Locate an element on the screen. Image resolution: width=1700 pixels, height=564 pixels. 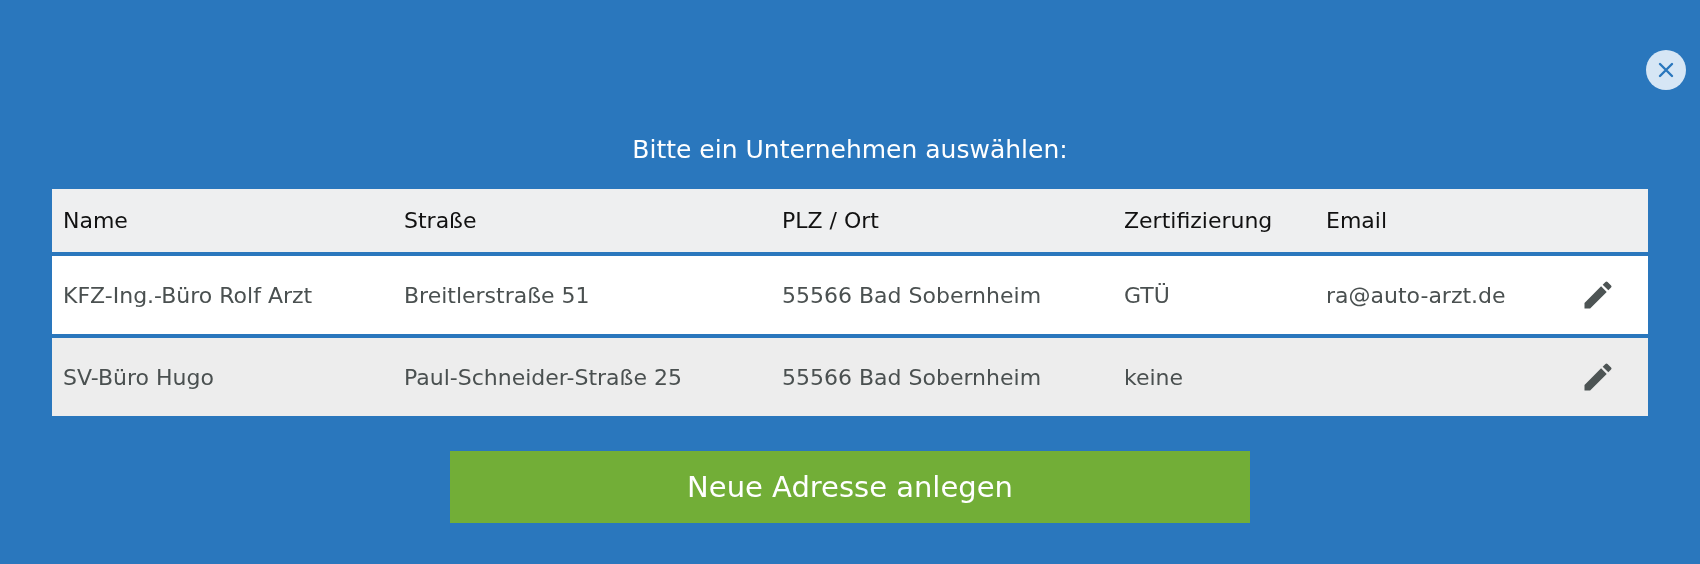
column-header: Name is located at coordinates (95, 220).